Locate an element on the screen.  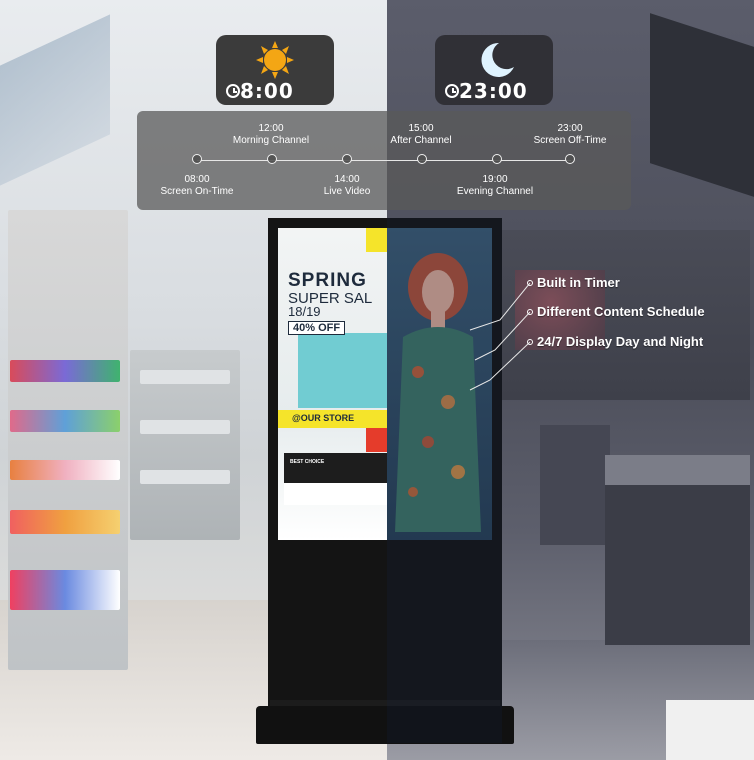
counter-top is located at coordinates (677, 470).